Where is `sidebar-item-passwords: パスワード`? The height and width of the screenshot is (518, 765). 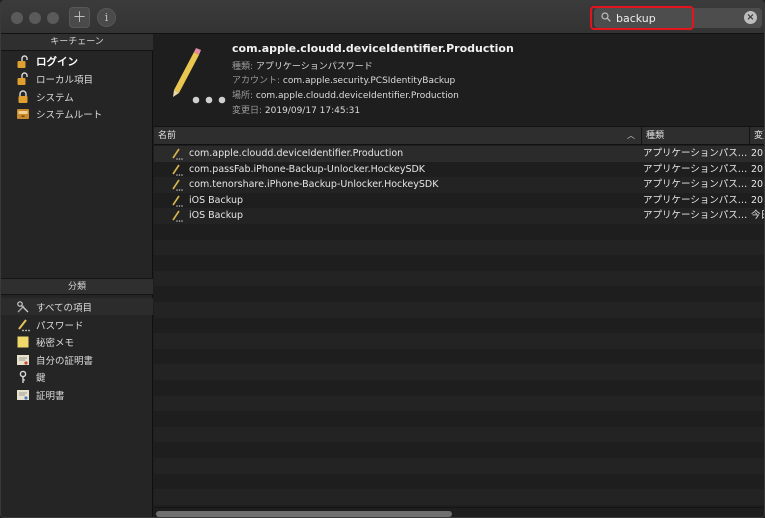
sidebar-item-passwords: パスワード is located at coordinates (77, 324).